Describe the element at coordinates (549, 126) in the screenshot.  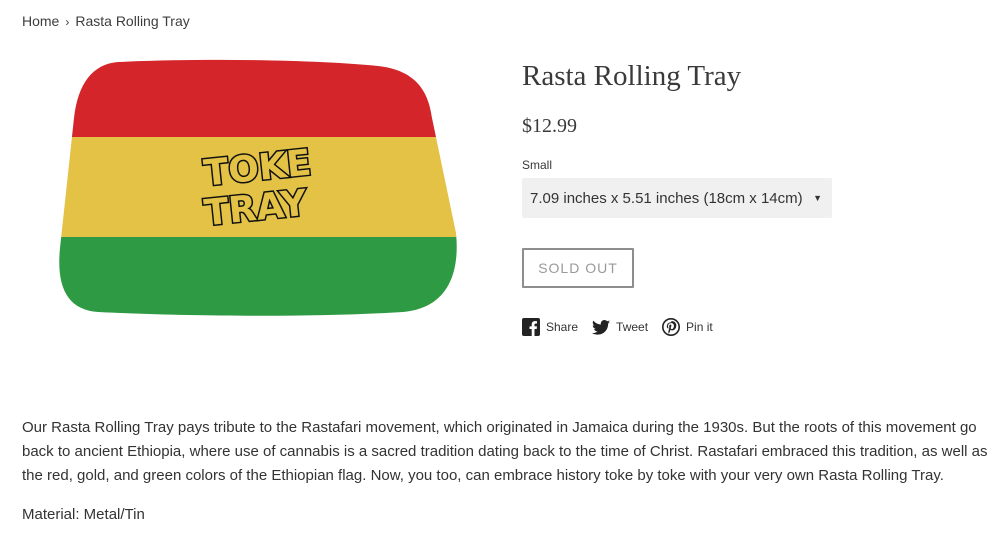
I see `product-price: $12.99` at that location.